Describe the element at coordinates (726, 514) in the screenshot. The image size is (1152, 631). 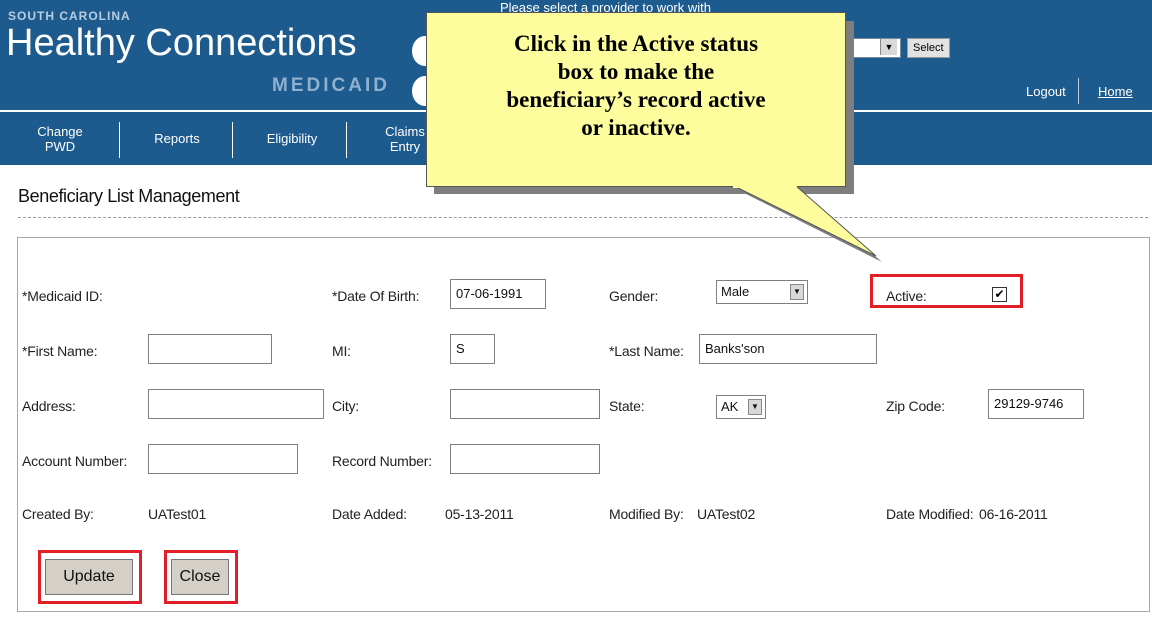
I see `modified-by-value: UATest02` at that location.